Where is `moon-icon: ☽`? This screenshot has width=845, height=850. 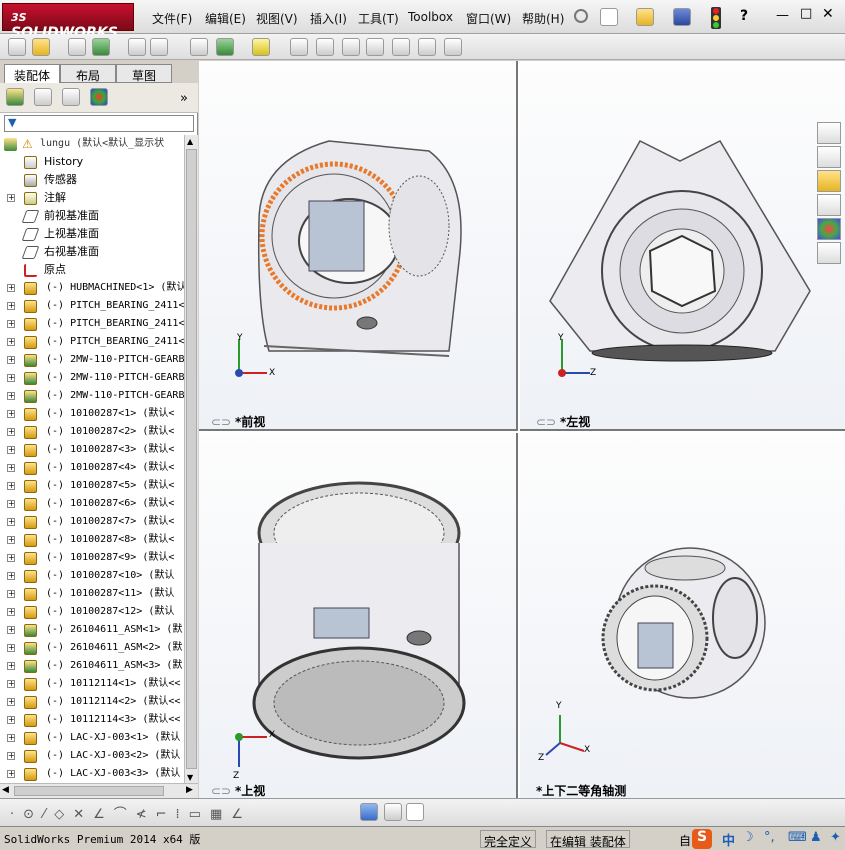 moon-icon: ☽ is located at coordinates (748, 837).